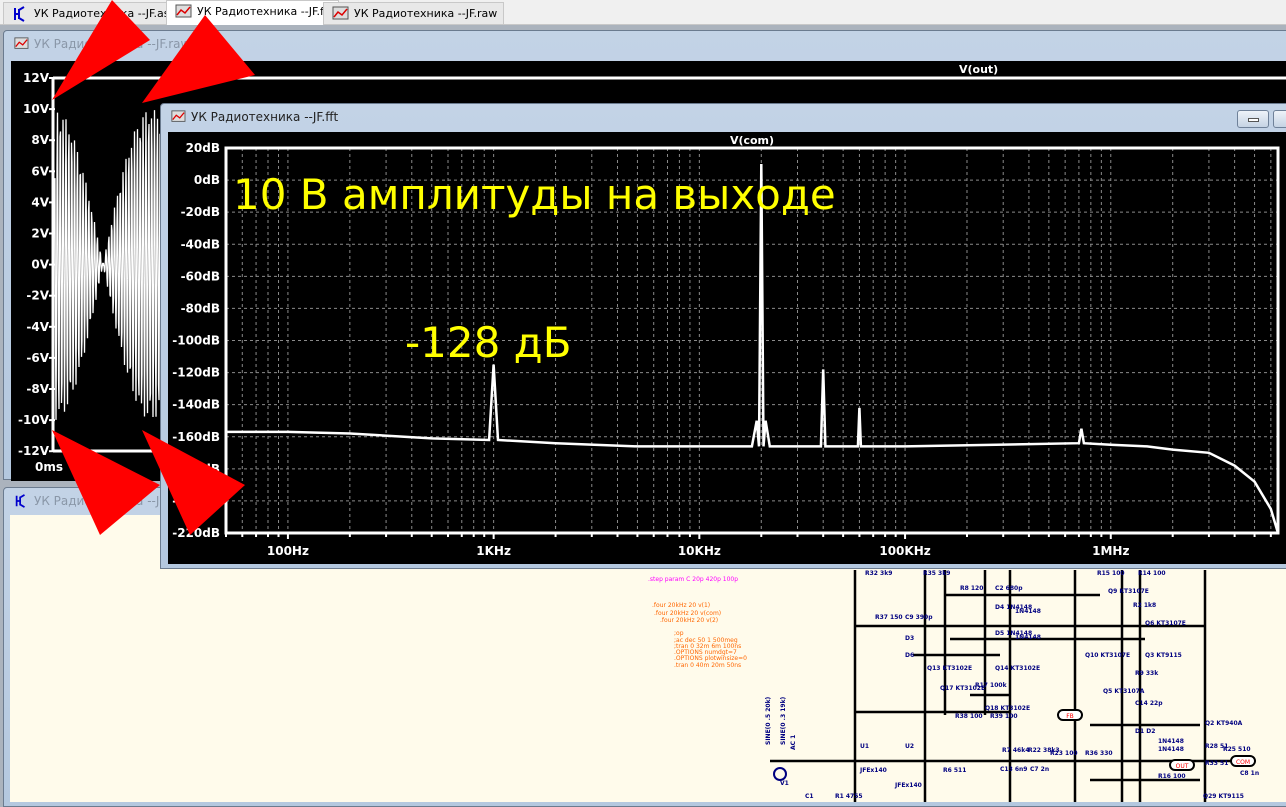 The height and width of the screenshot is (807, 1286). I want to click on tab-asc: УК Радиотехника --JF.asc, so click(93, 13).